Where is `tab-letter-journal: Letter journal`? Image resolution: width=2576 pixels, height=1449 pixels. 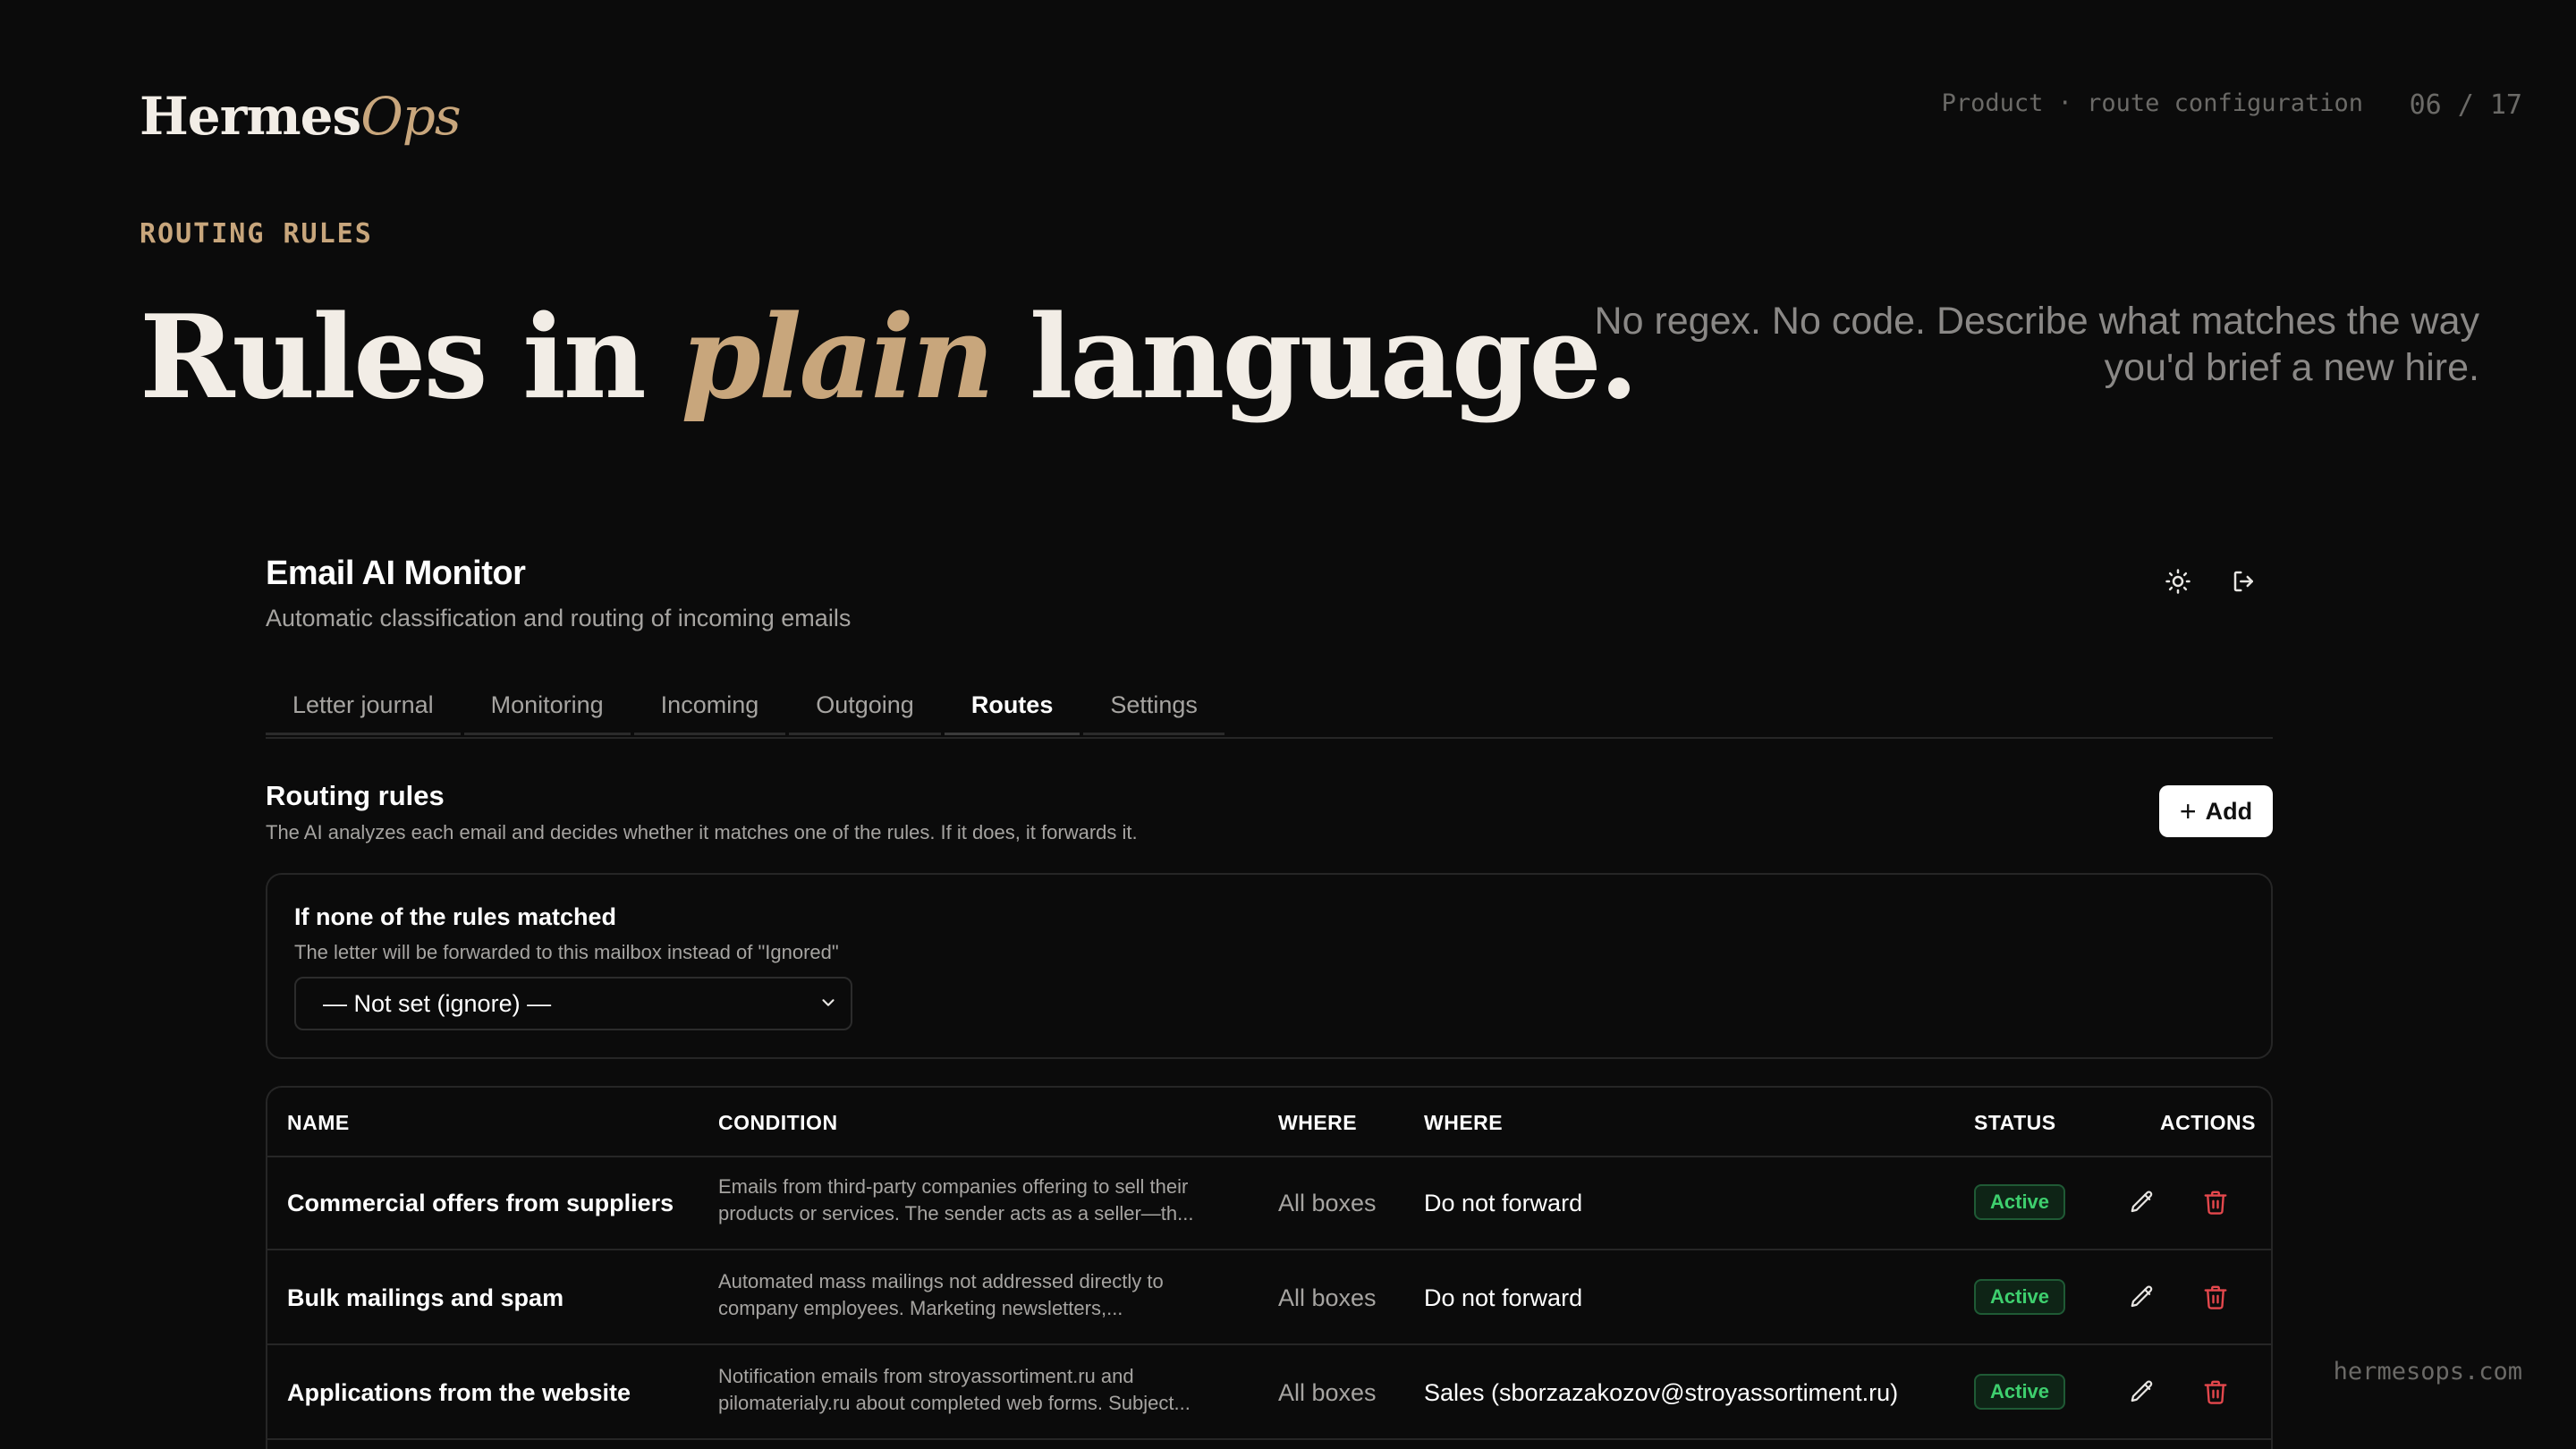
tab-letter-journal: Letter journal is located at coordinates (363, 706).